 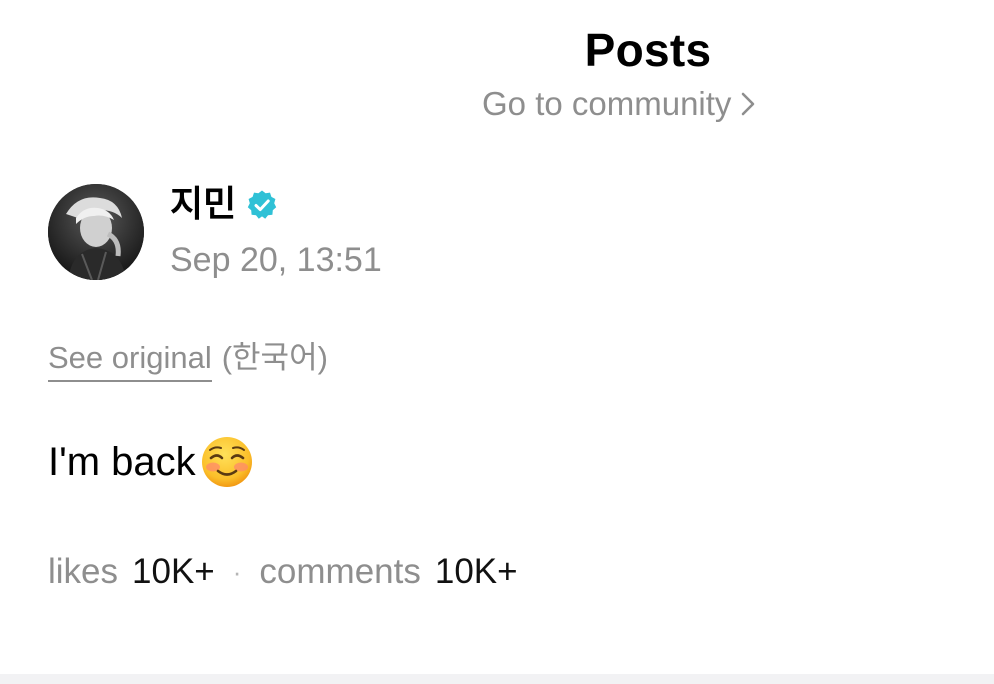 What do you see at coordinates (130, 360) in the screenshot?
I see `see-original-link: See original` at bounding box center [130, 360].